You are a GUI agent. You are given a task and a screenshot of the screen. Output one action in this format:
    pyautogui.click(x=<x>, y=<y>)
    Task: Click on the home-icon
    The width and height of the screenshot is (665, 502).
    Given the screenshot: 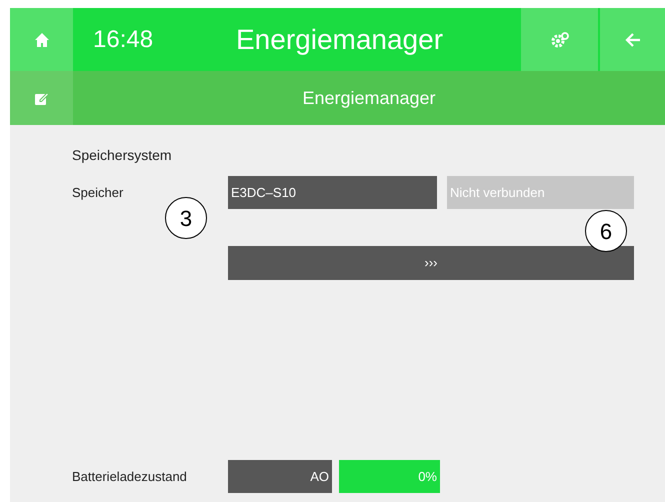 What is the action you would take?
    pyautogui.click(x=42, y=40)
    